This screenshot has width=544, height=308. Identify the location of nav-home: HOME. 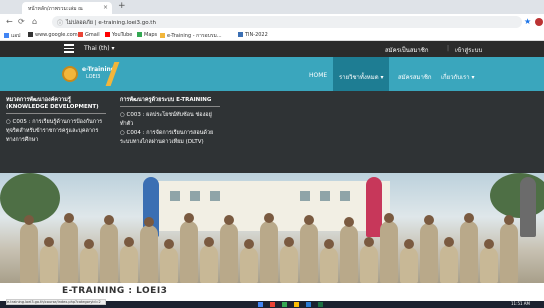
(318, 75).